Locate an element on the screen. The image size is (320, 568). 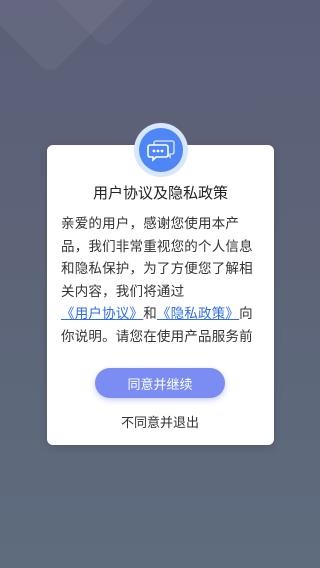
disagree-exit-button: 不同意并退出 is located at coordinates (160, 424).